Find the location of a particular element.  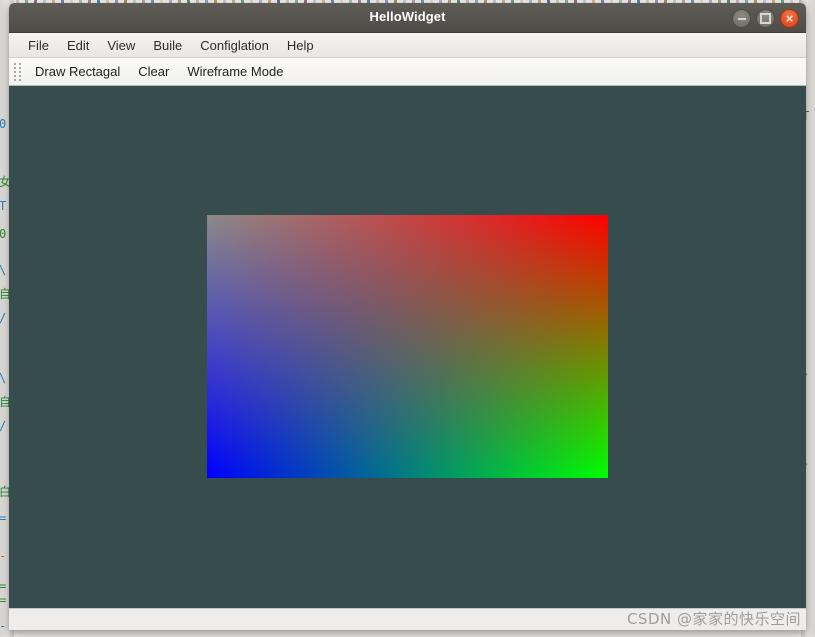

close-button-icon is located at coordinates (789, 18).